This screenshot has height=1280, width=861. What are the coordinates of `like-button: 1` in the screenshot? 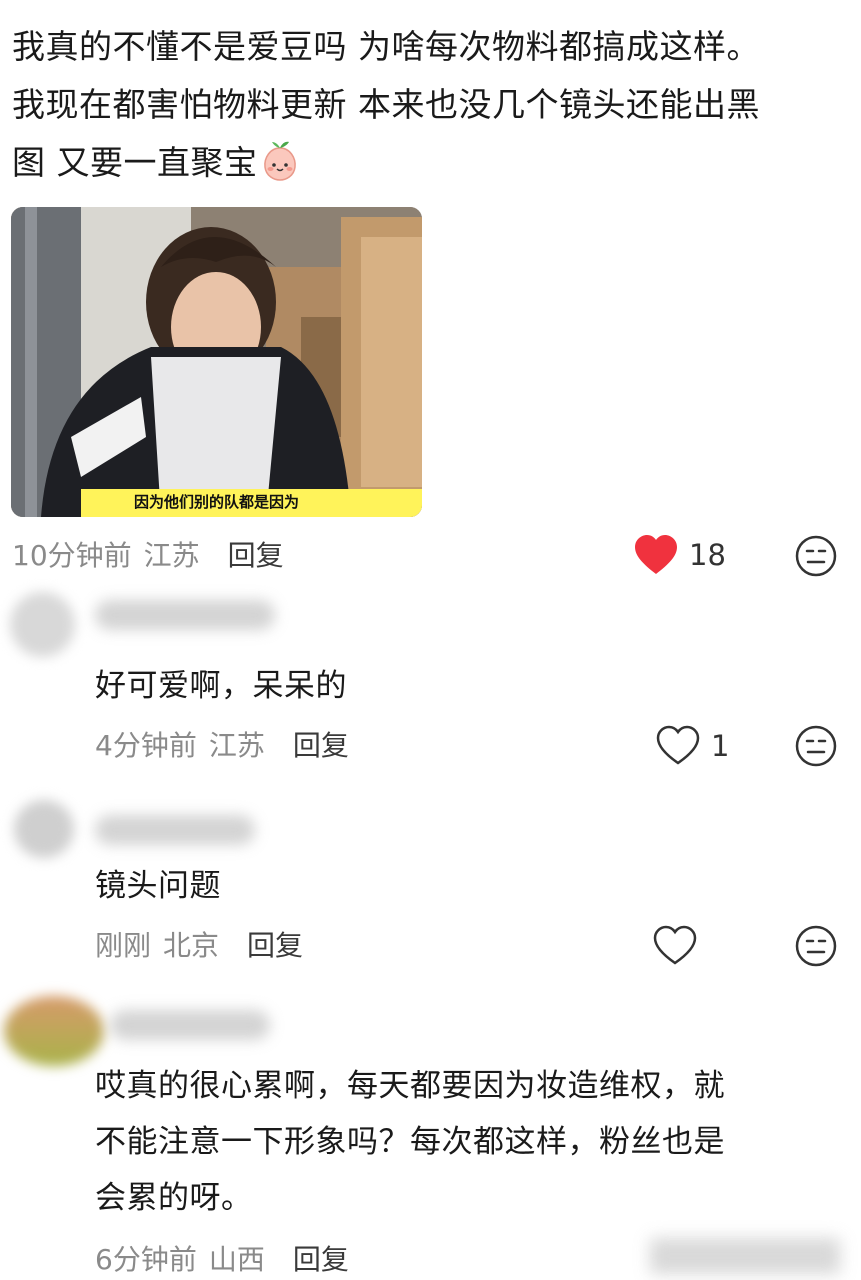 It's located at (692, 746).